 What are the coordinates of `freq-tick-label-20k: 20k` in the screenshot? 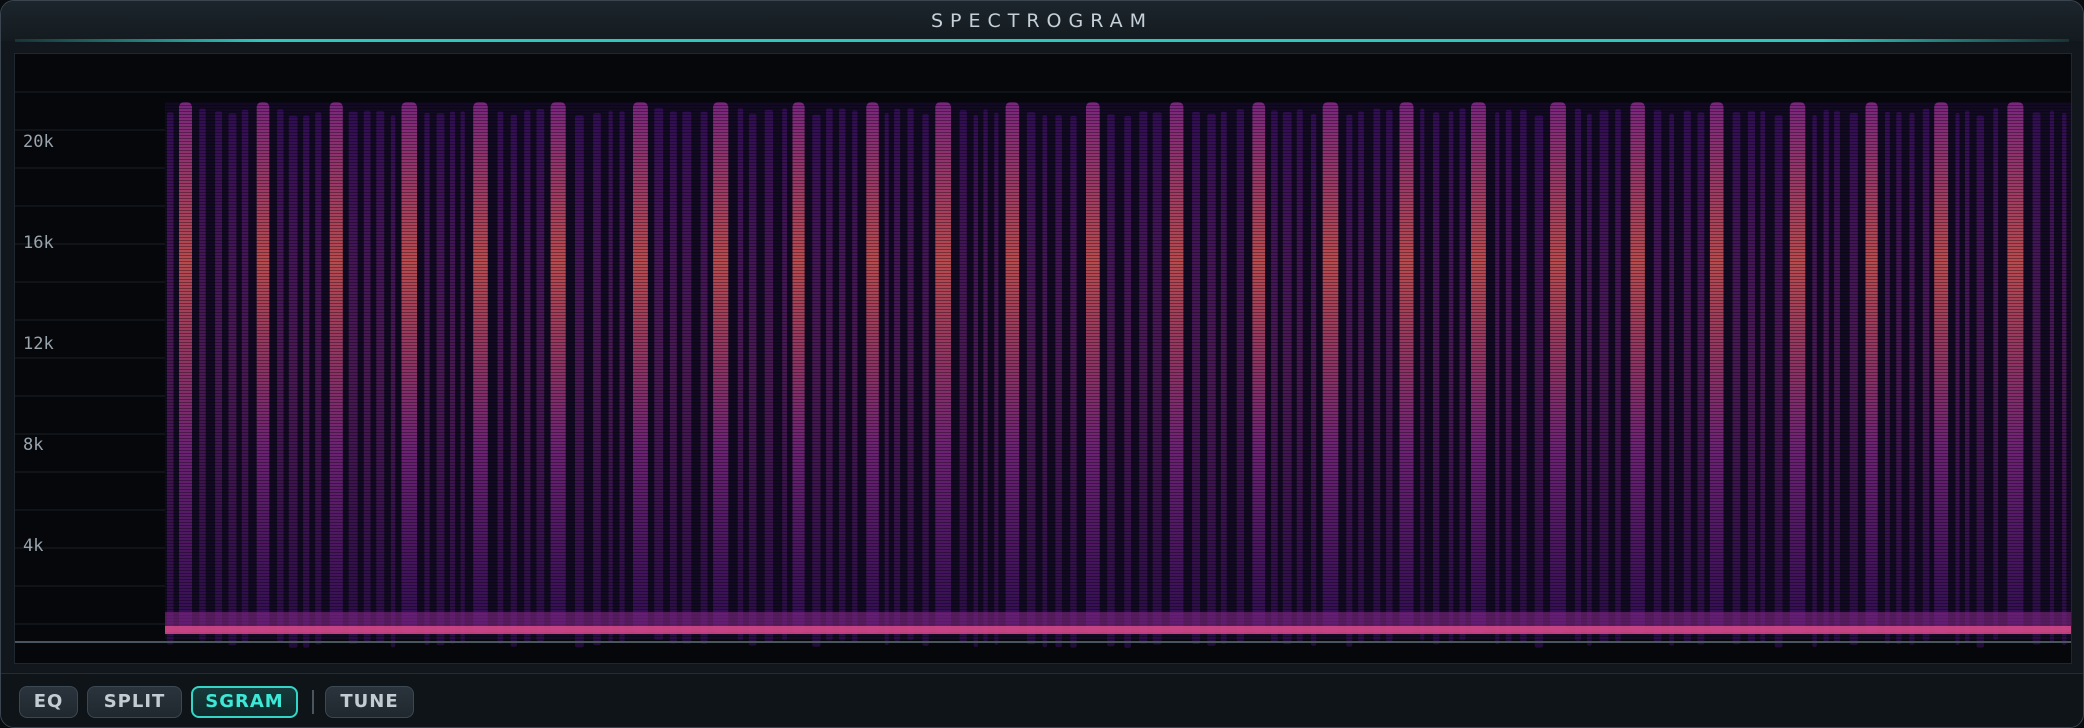 It's located at (38, 142).